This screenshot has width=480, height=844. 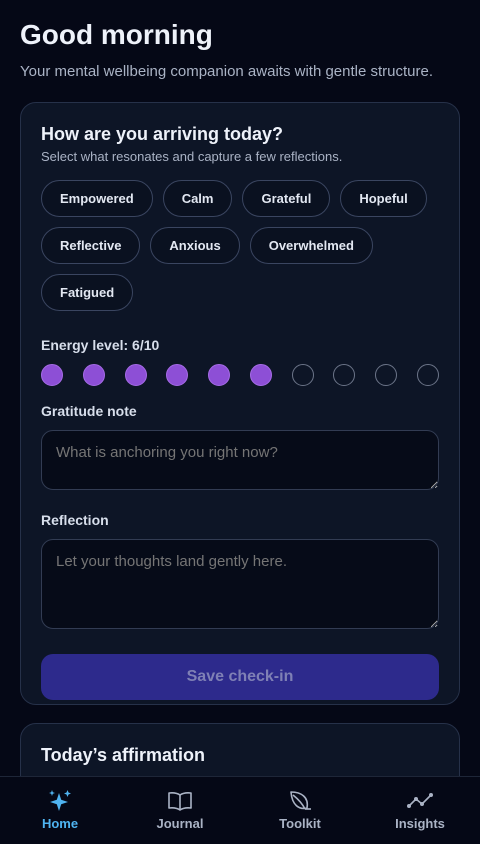 What do you see at coordinates (286, 198) in the screenshot?
I see `mood-chip-grateful: Grateful` at bounding box center [286, 198].